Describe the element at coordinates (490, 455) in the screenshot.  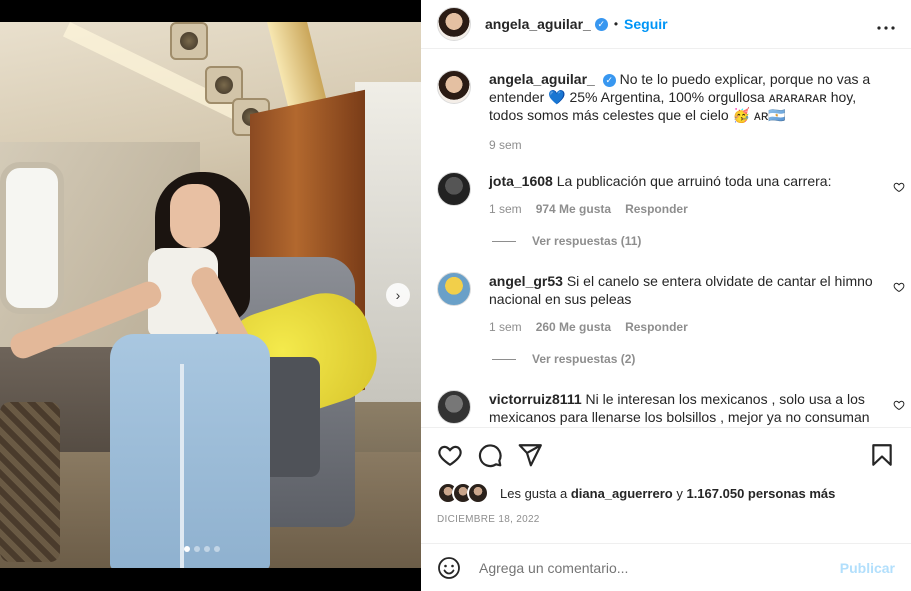
I see `comment-icon` at that location.